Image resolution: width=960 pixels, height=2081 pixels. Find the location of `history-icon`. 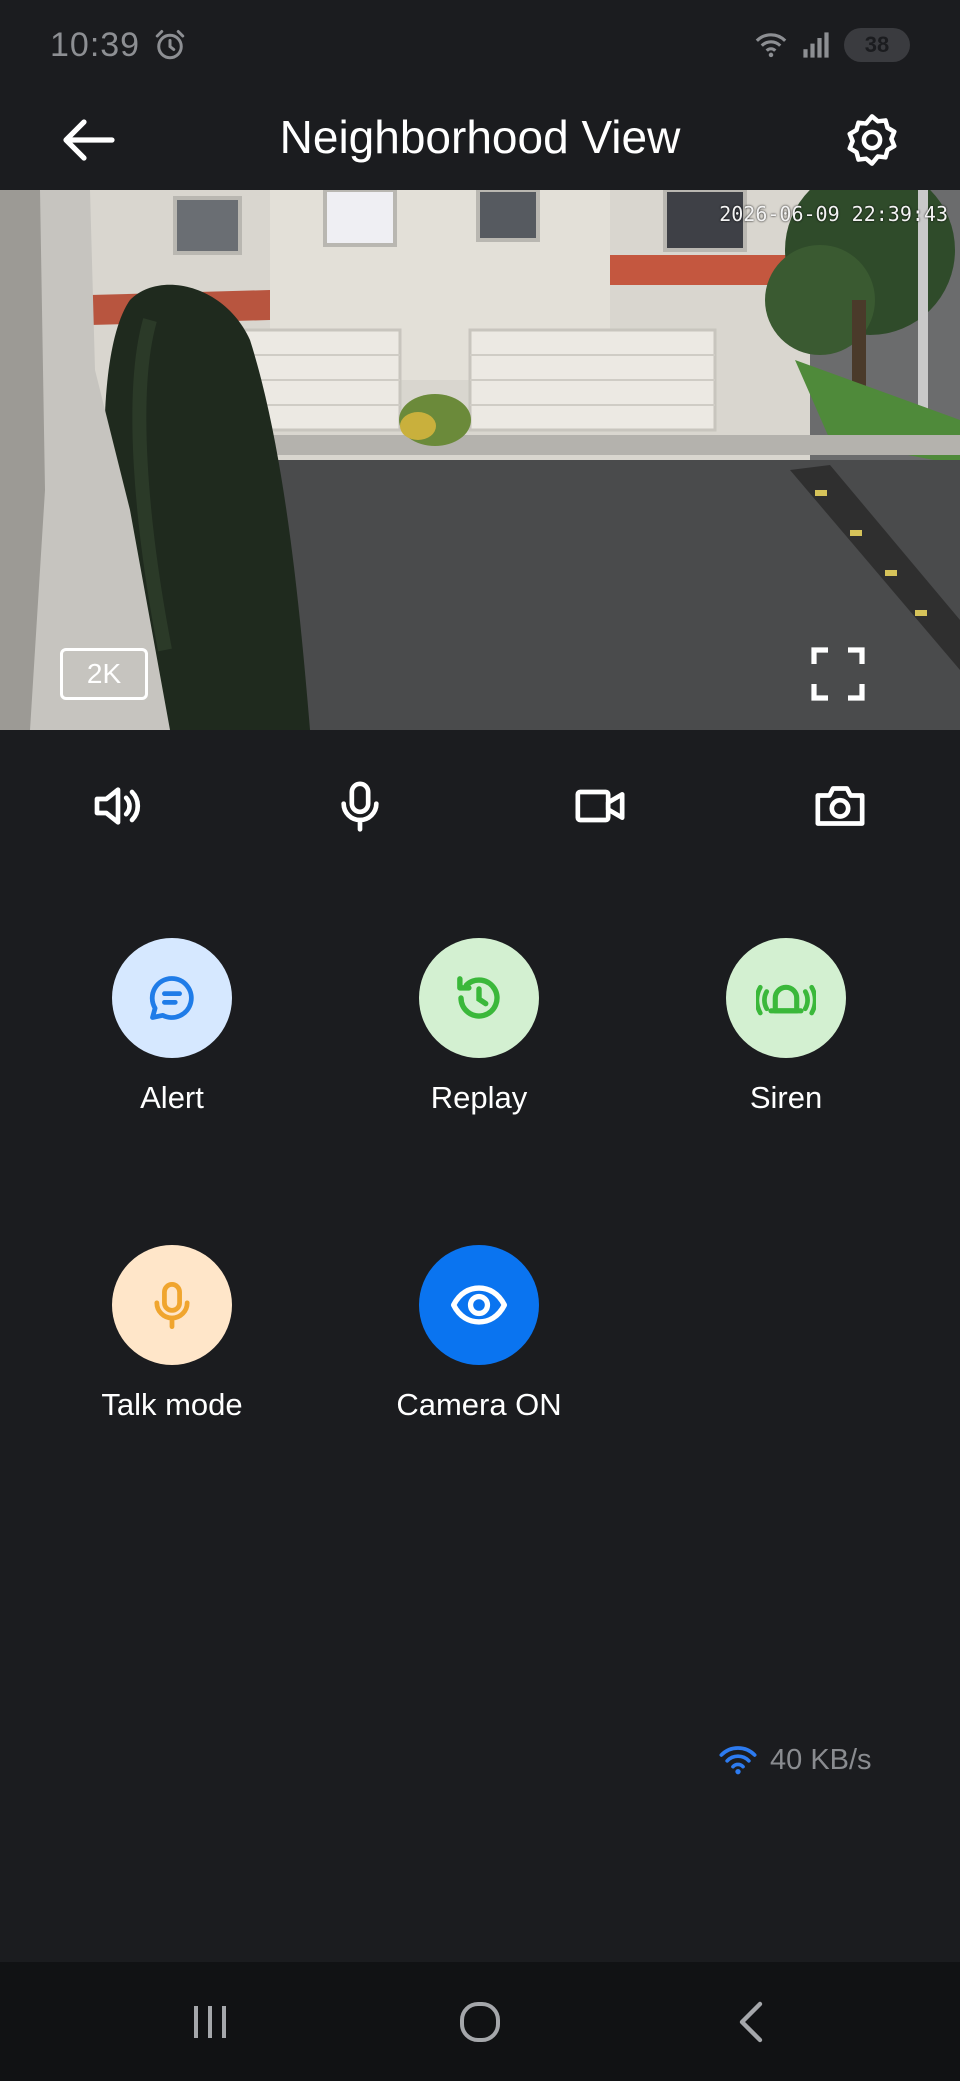

history-icon is located at coordinates (478, 997).